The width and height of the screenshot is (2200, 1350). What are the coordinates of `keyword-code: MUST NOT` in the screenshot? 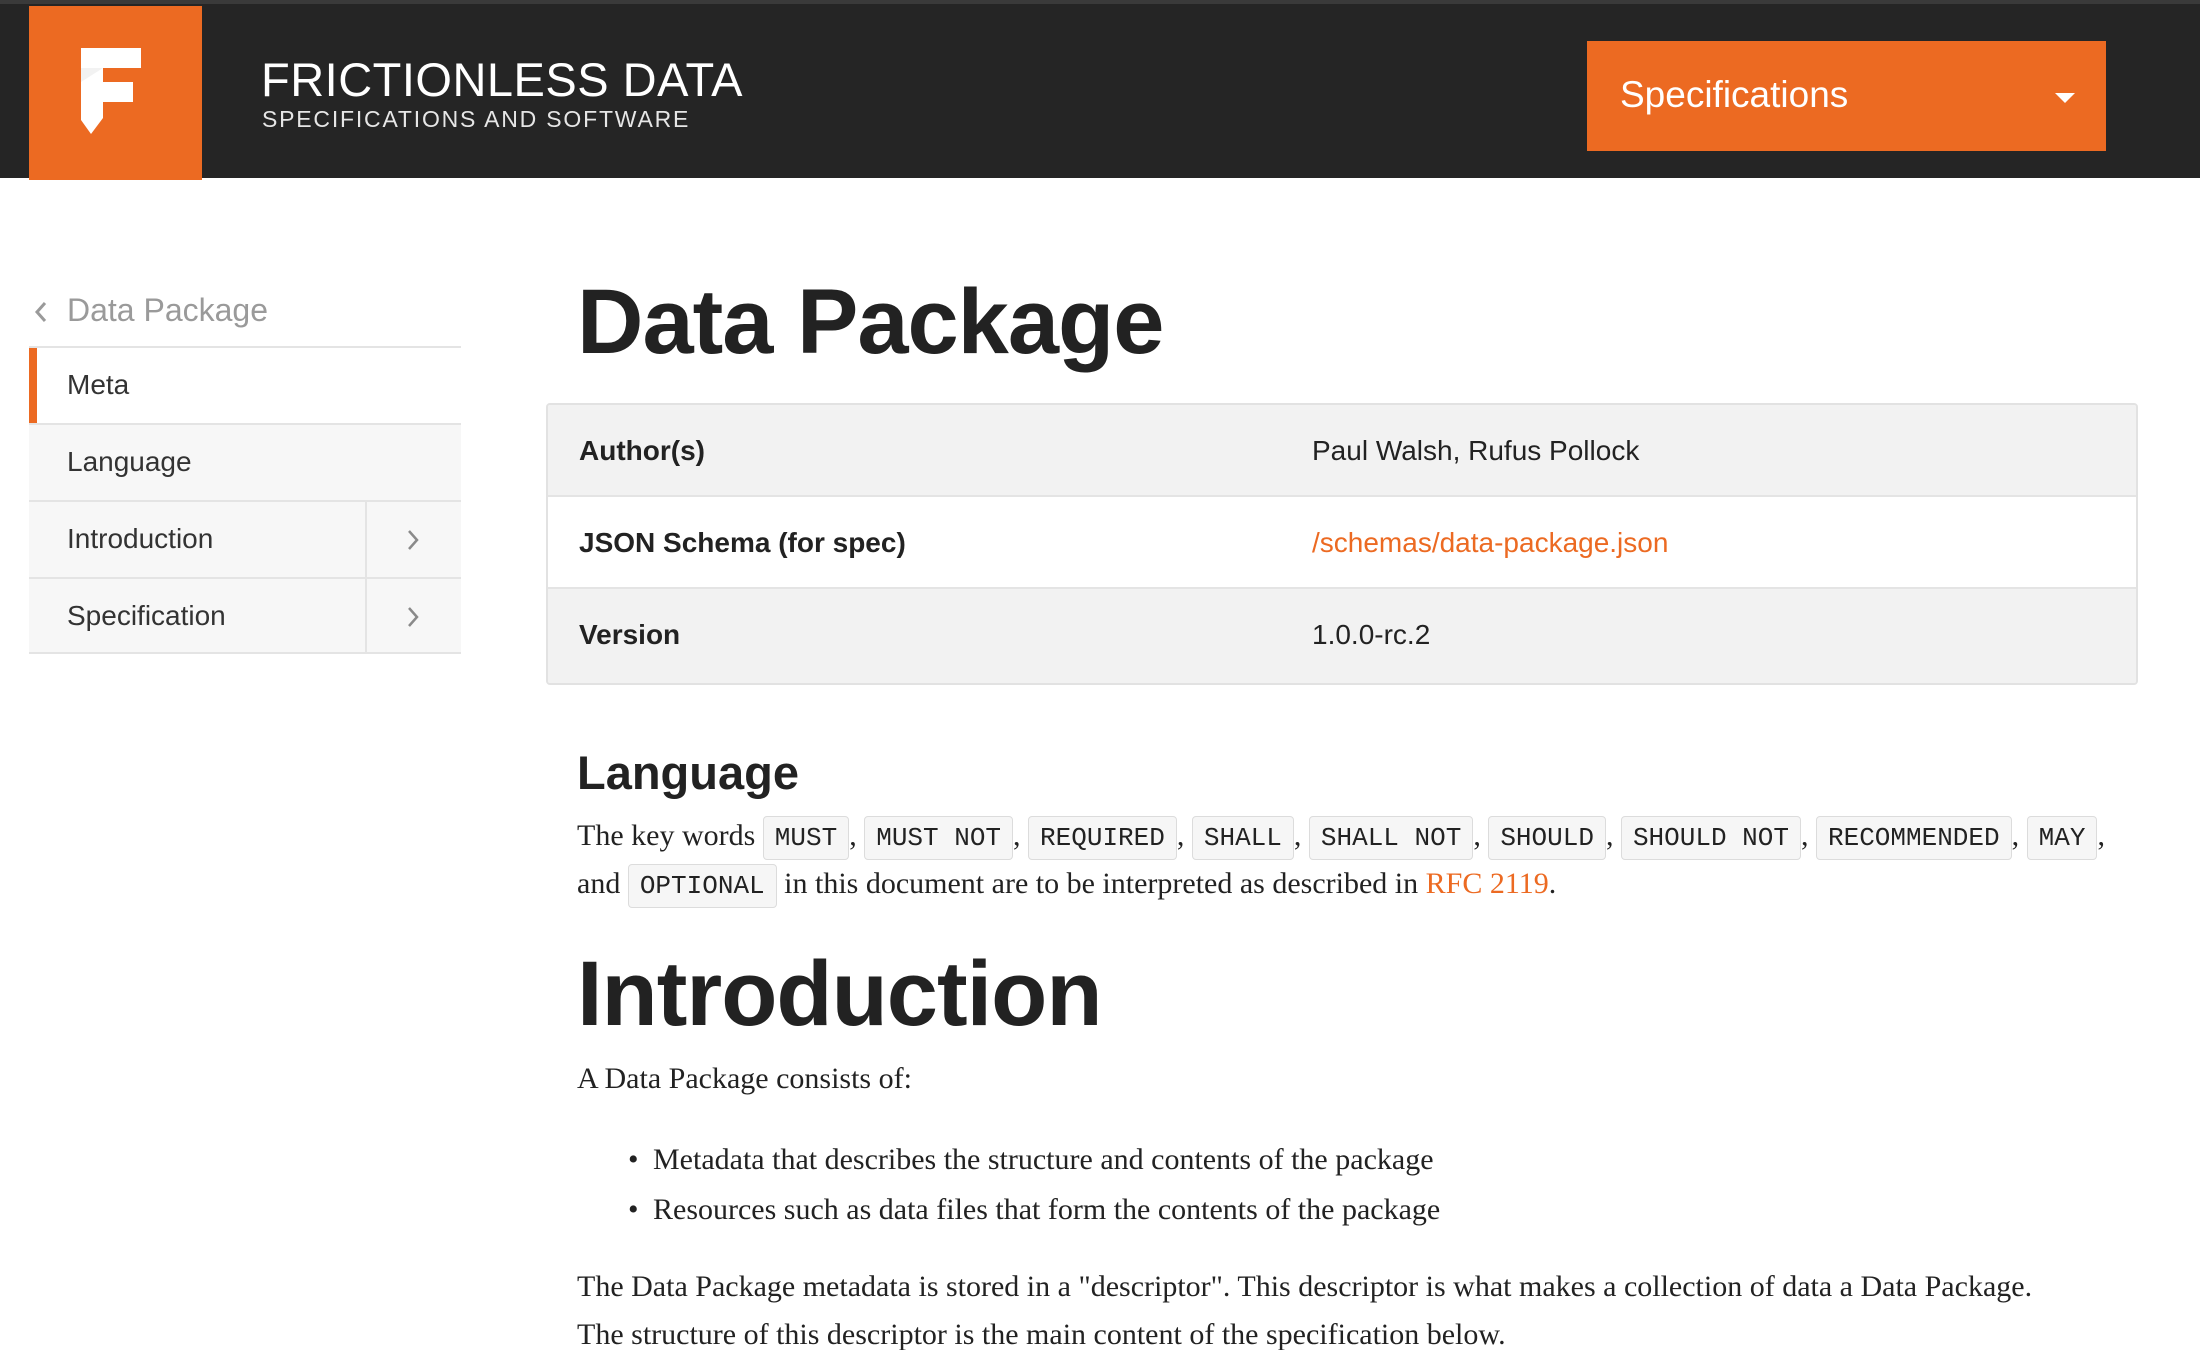 It's located at (939, 838).